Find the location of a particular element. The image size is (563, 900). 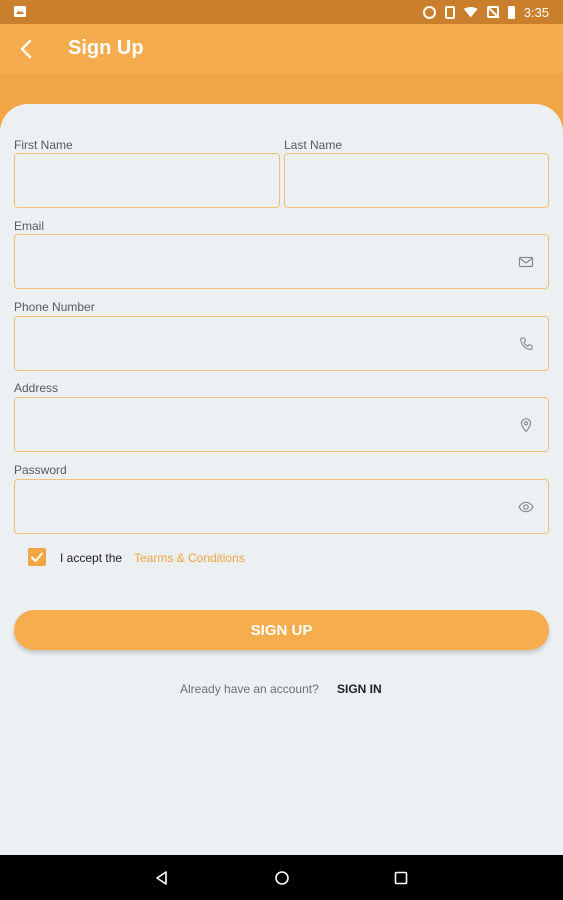

phone-field is located at coordinates (281, 343).